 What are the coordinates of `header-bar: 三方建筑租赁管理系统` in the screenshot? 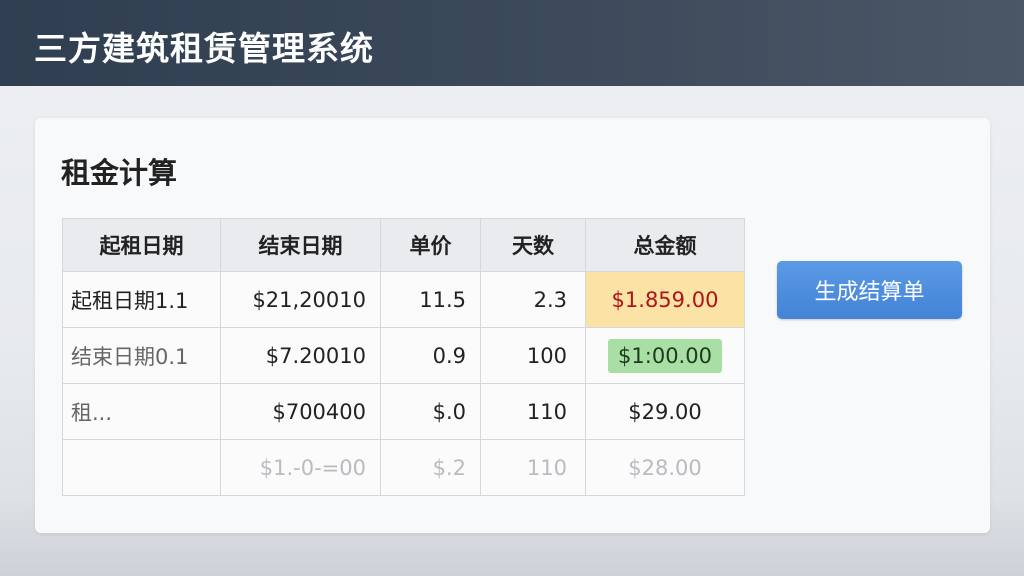 It's located at (512, 43).